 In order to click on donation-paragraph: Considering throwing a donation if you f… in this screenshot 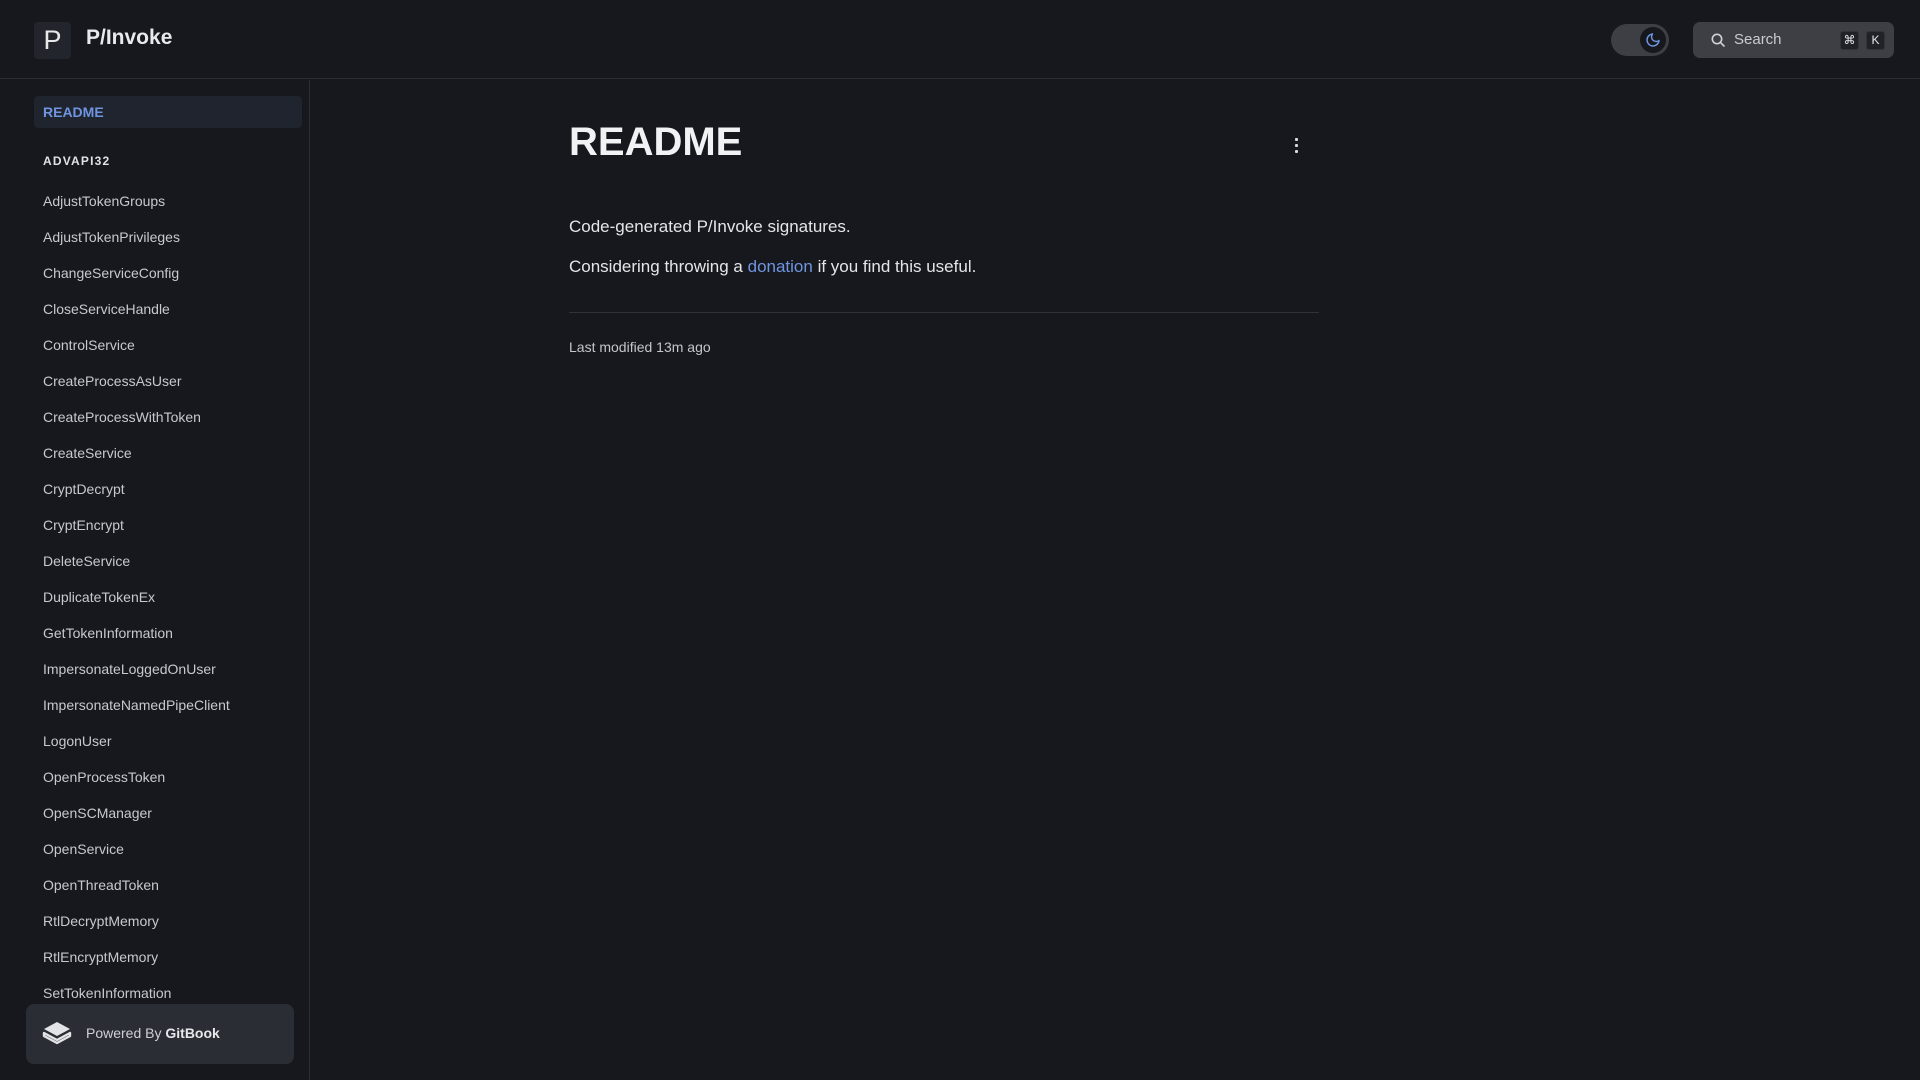, I will do `click(772, 267)`.